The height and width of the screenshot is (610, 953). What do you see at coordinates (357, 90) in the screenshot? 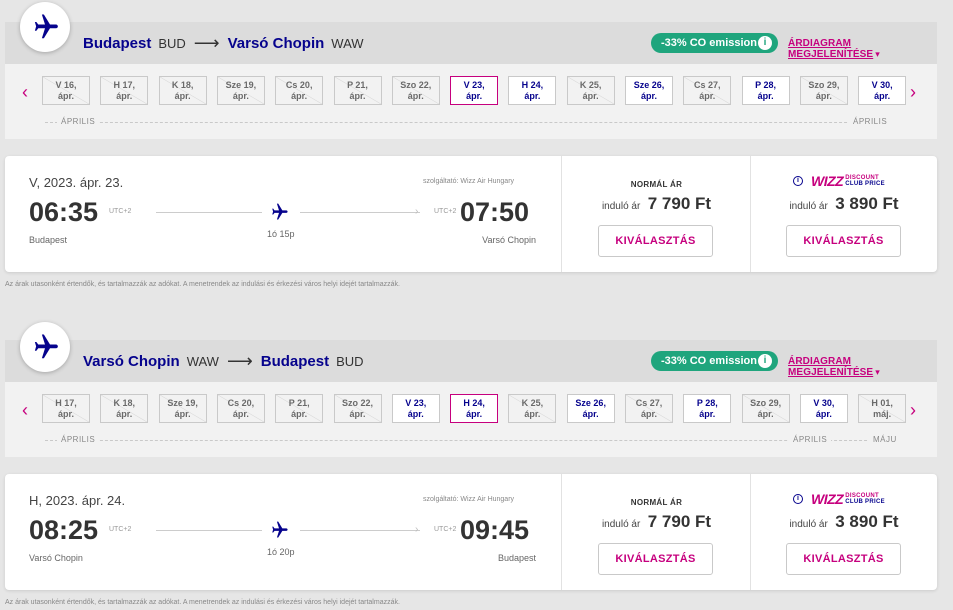
I see `date-cell: P 21, ápr.` at bounding box center [357, 90].